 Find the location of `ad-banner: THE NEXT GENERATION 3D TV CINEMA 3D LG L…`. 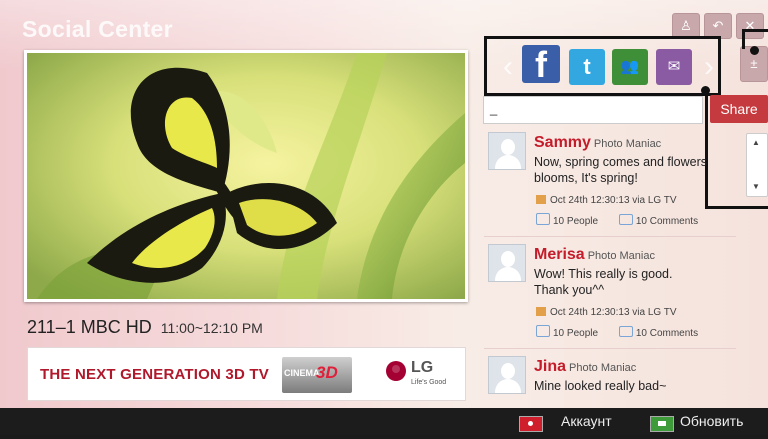

ad-banner: THE NEXT GENERATION 3D TV CINEMA 3D LG L… is located at coordinates (246, 374).